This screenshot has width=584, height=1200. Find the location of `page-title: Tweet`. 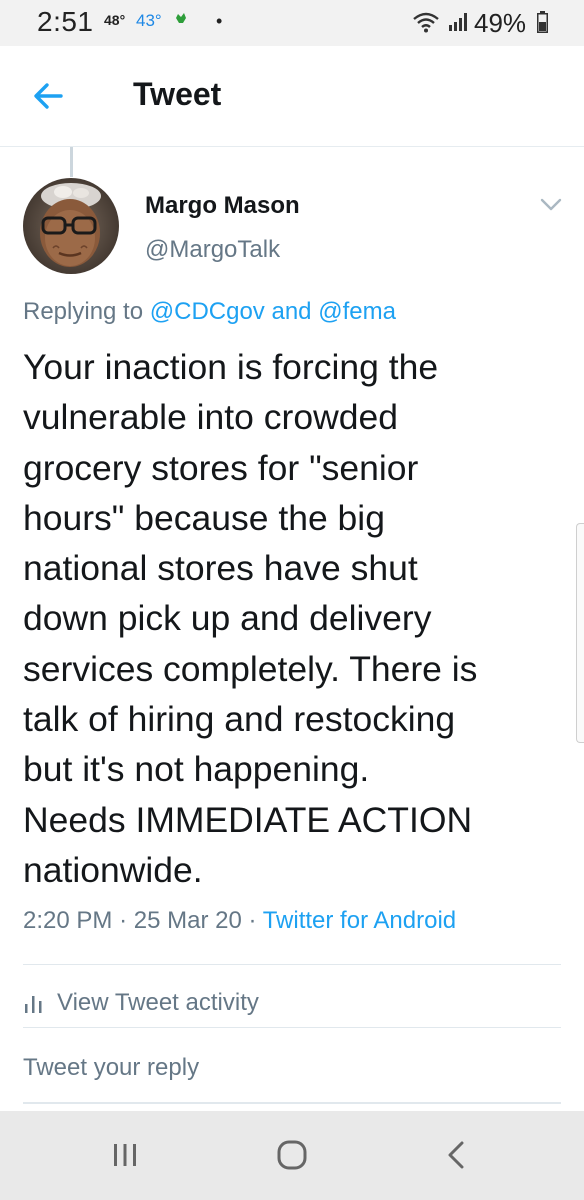

page-title: Tweet is located at coordinates (177, 94).